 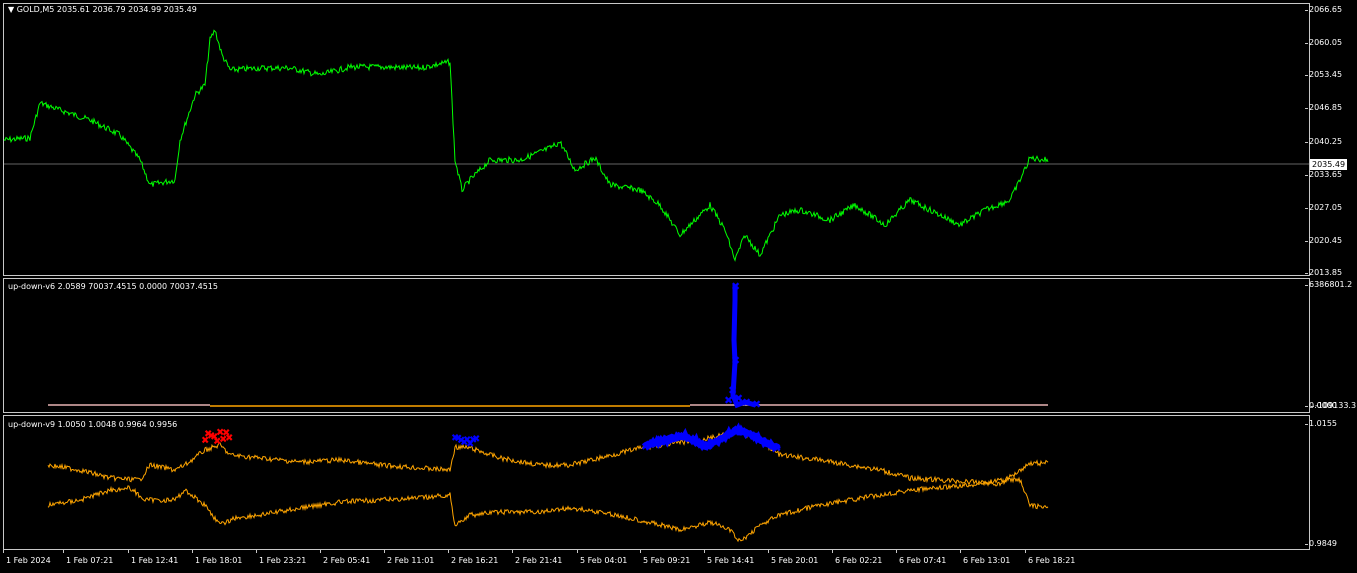 I want to click on v9-lower-line, so click(x=548, y=509).